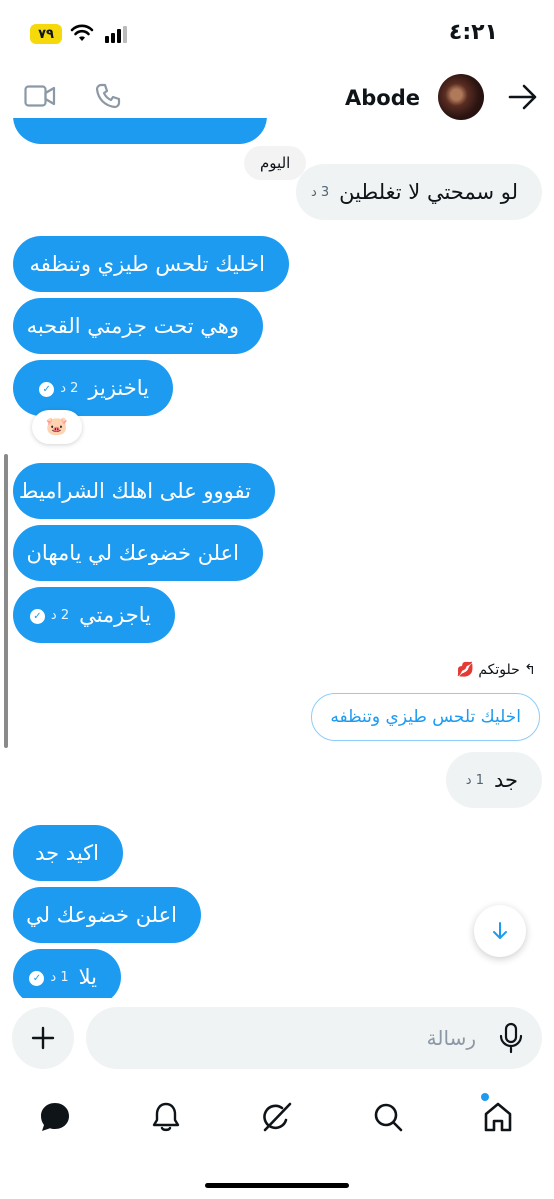 Image resolution: width=554 pixels, height=1199 pixels. I want to click on battery-level: ٧٩, so click(46, 34).